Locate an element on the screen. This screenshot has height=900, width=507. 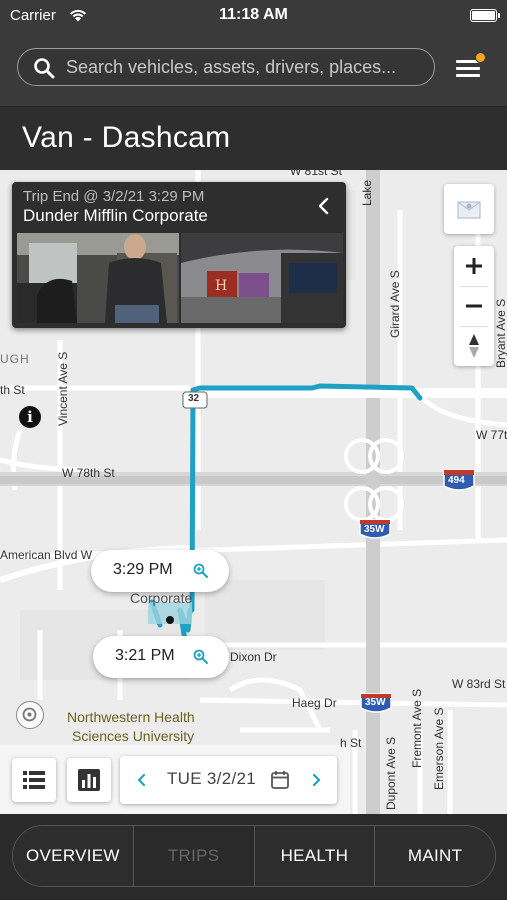
map-label-university-line2: Sciences University is located at coordinates (133, 736).